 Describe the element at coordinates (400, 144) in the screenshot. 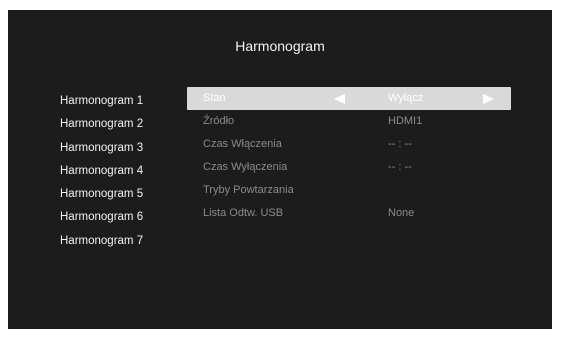

I see `setting-on-time-value: --` at that location.